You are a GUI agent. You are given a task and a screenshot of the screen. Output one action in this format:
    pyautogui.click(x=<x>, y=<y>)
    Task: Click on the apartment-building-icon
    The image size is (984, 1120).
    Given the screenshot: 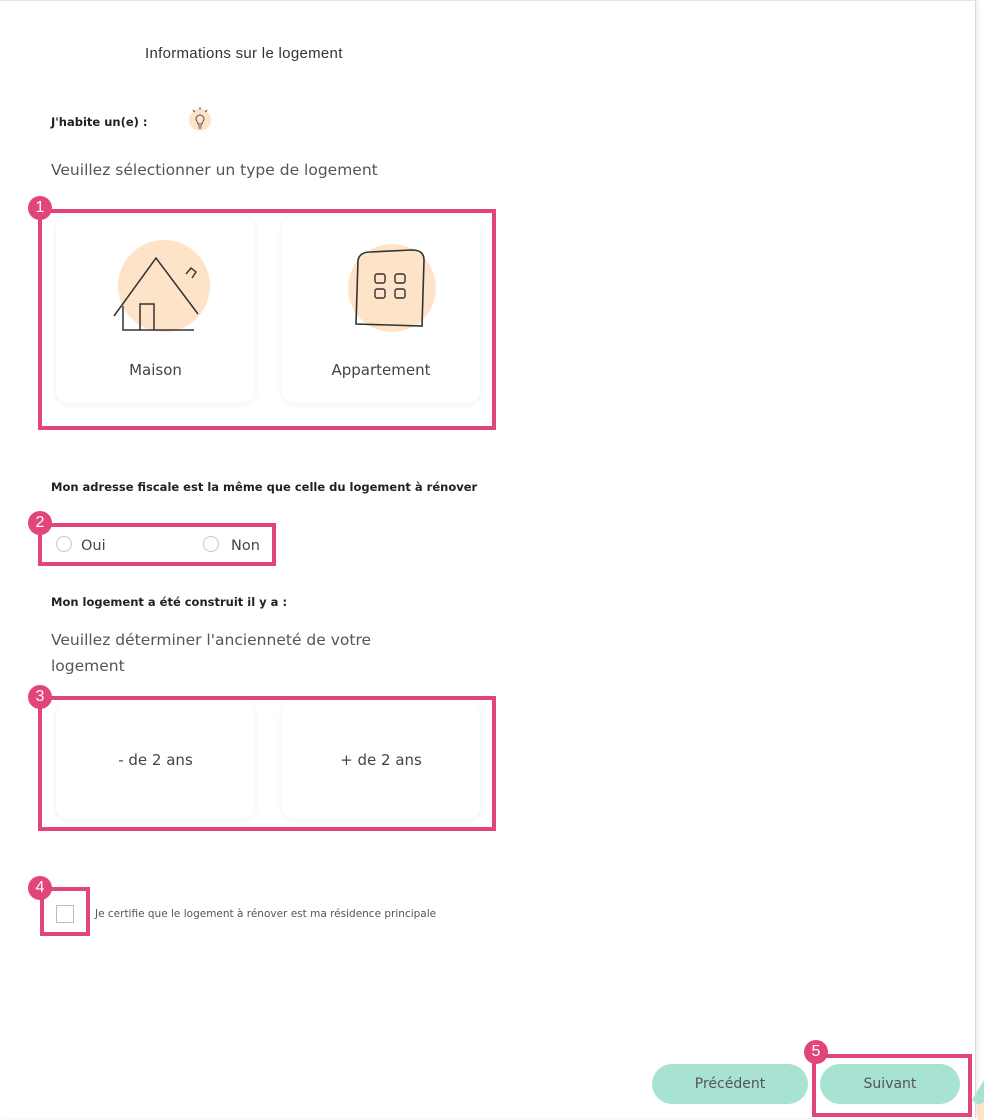 What is the action you would take?
    pyautogui.click(x=392, y=288)
    